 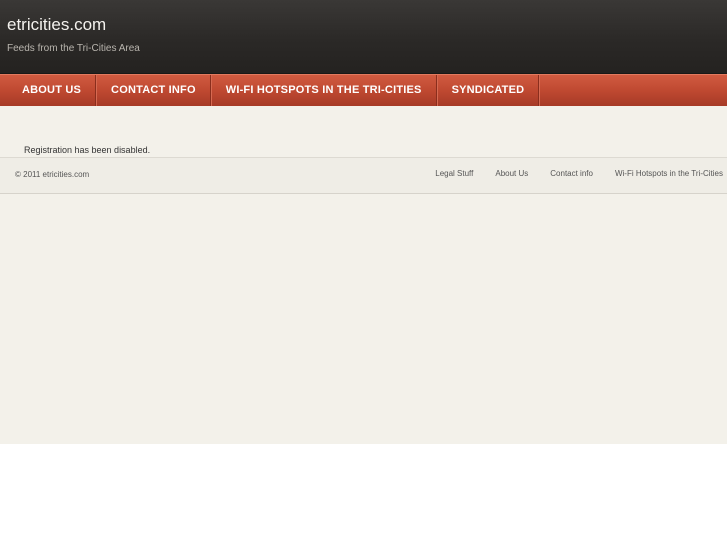 I want to click on footer-link-contact-info: Contact info, so click(x=571, y=173).